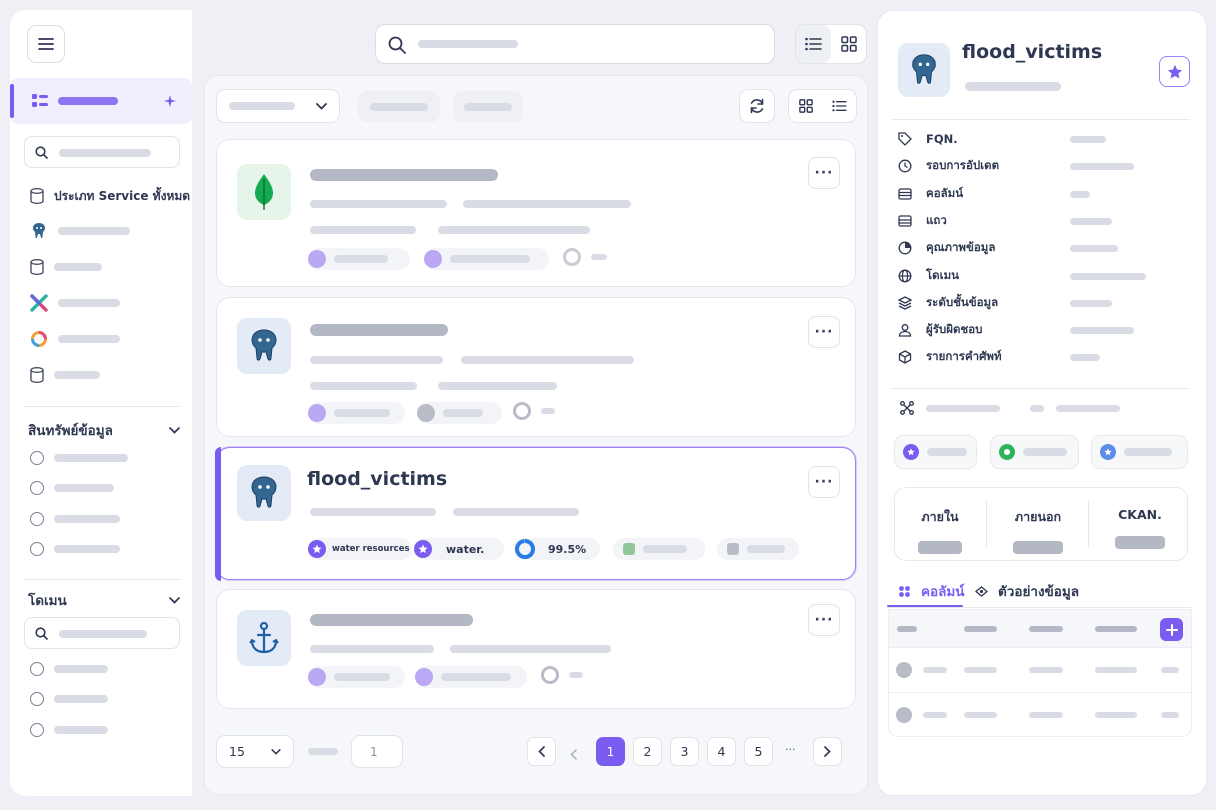 The image size is (1216, 810). Describe the element at coordinates (102, 633) in the screenshot. I see `domain-search-input` at that location.